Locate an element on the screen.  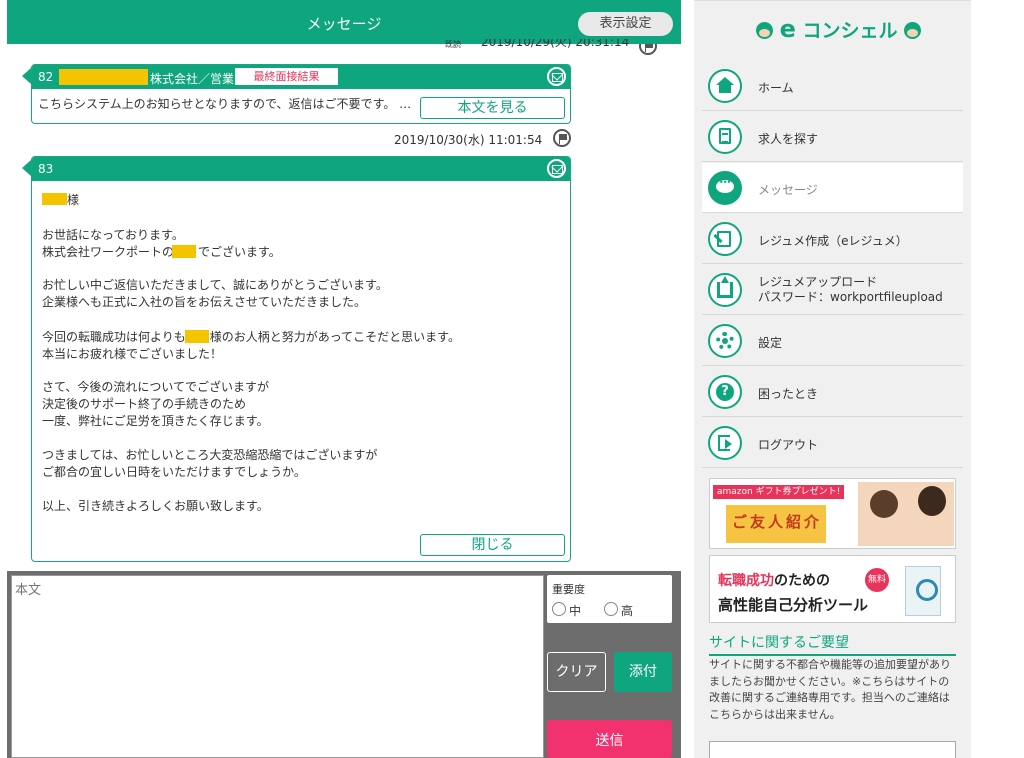
help-icon: ? is located at coordinates (725, 392).